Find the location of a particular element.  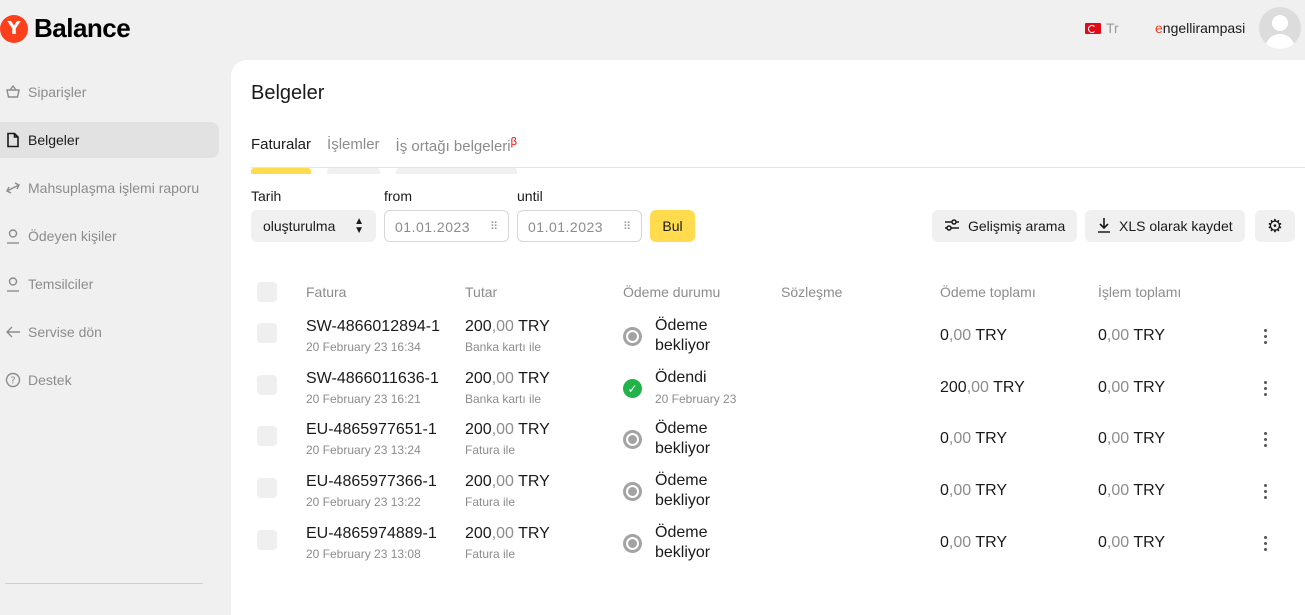

column-header: Tutar is located at coordinates (481, 292).